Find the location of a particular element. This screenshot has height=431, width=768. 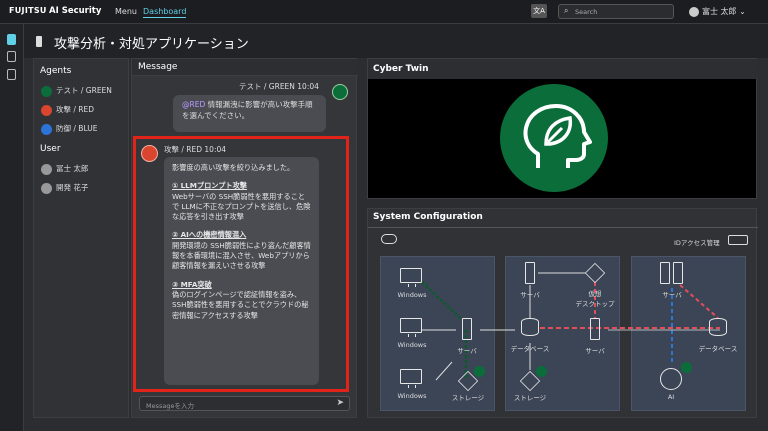

ai-atom-icon is located at coordinates (671, 379).